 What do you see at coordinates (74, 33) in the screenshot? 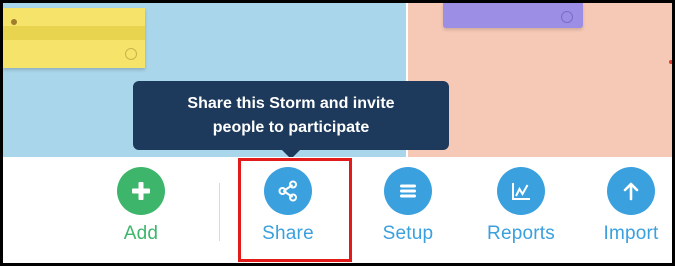
I see `sticky-note-stripe` at bounding box center [74, 33].